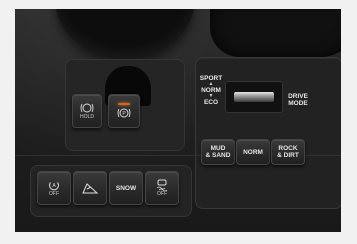  I want to click on parking-brake-button: P, so click(124, 111).